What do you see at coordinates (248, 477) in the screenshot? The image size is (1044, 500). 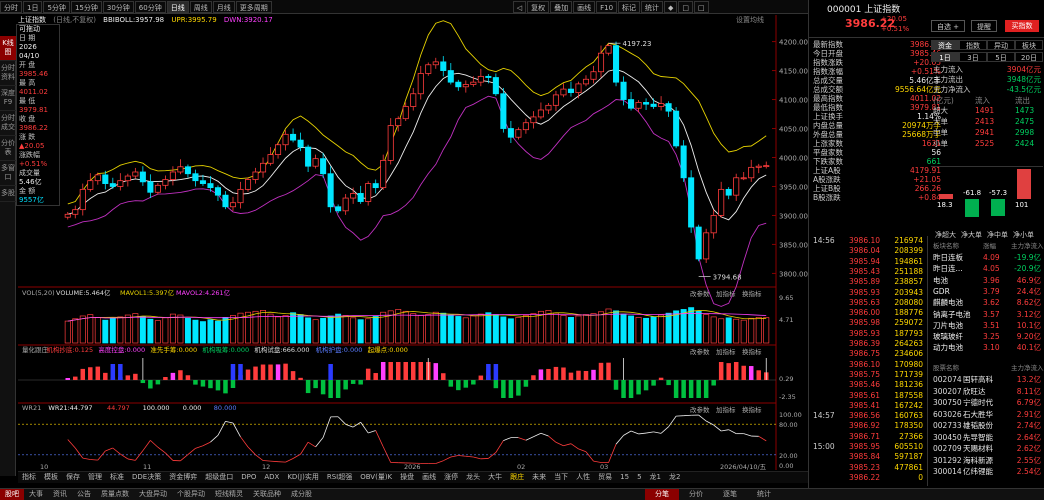 I see `indicator-tab-8: DPO` at bounding box center [248, 477].